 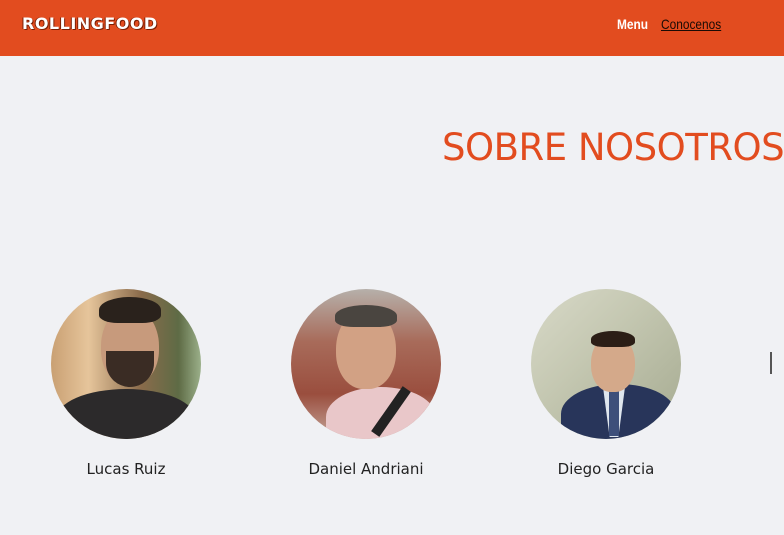 I want to click on team-member-card: Diego Garcia, so click(x=606, y=383).